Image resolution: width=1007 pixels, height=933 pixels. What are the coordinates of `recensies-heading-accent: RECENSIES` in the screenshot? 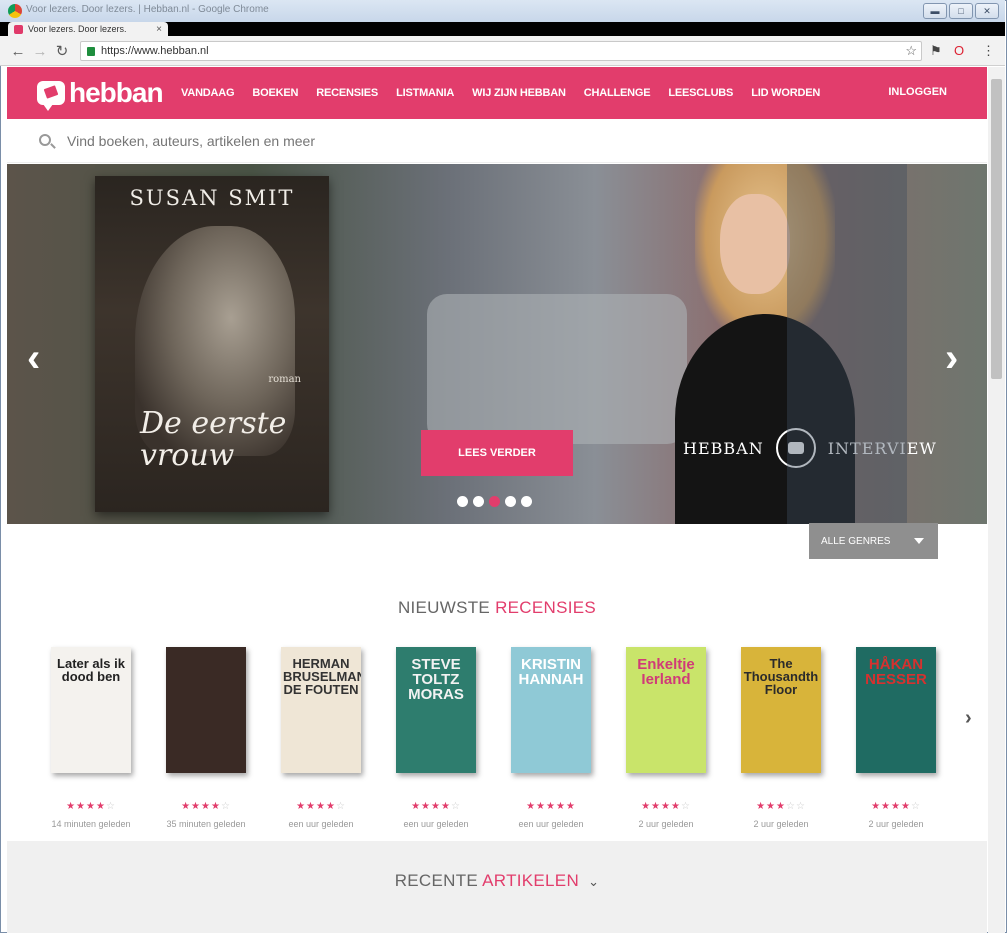 It's located at (546, 607).